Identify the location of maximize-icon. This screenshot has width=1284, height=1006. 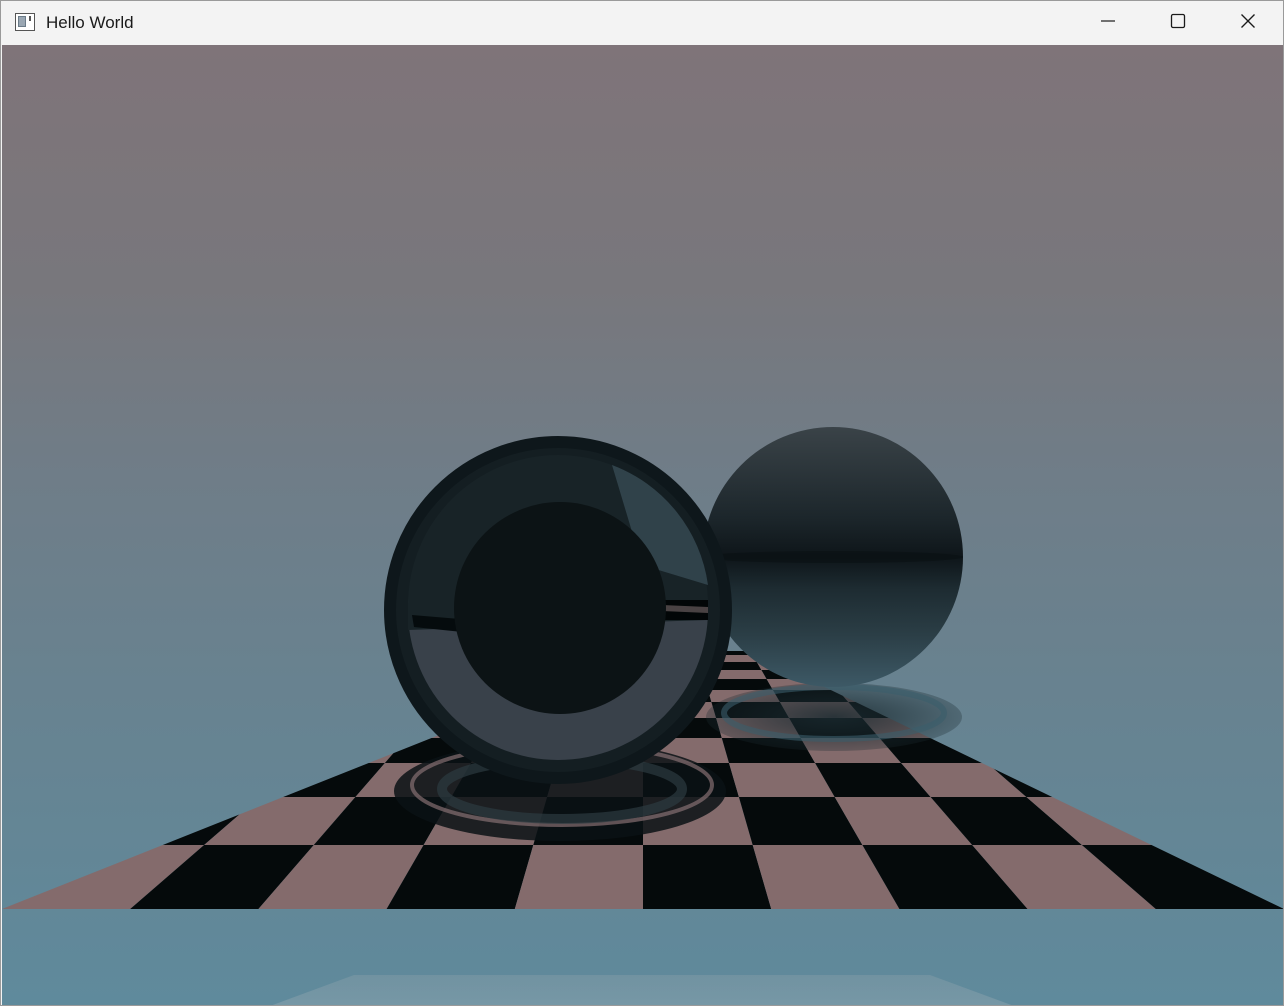
(1178, 23).